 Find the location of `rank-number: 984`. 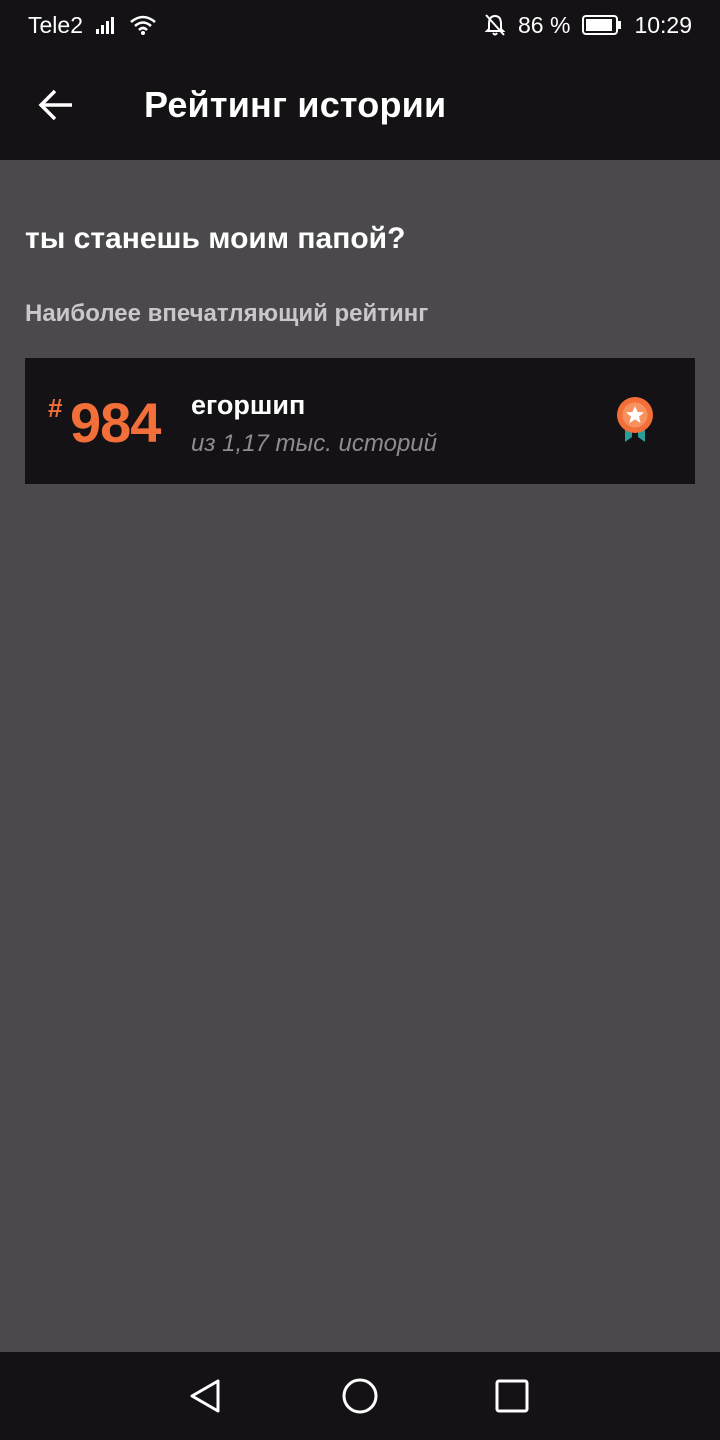

rank-number: 984 is located at coordinates (115, 422).